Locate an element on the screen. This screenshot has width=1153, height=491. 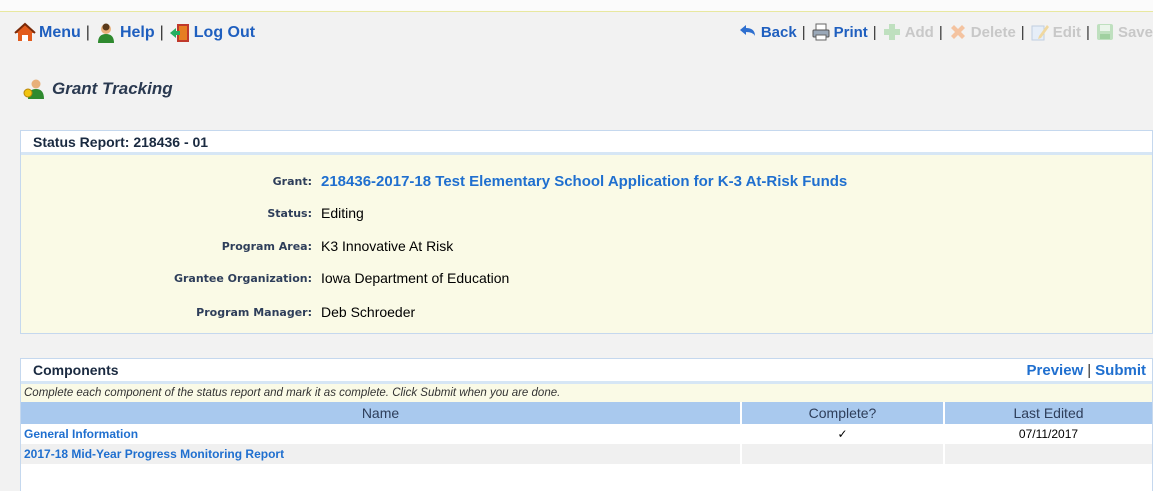
edit-icon is located at coordinates (1040, 33).